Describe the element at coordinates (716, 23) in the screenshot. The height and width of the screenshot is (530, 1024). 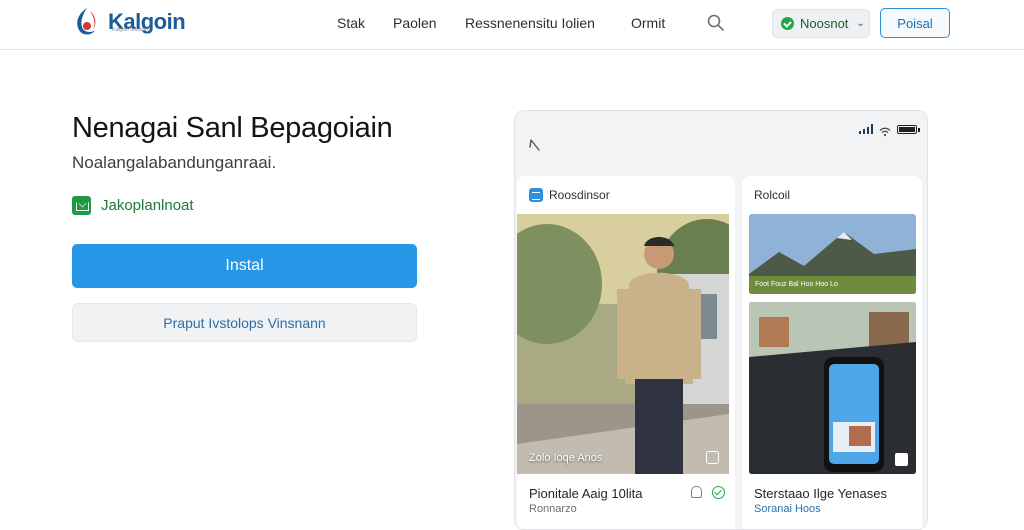
I see `search-icon` at that location.